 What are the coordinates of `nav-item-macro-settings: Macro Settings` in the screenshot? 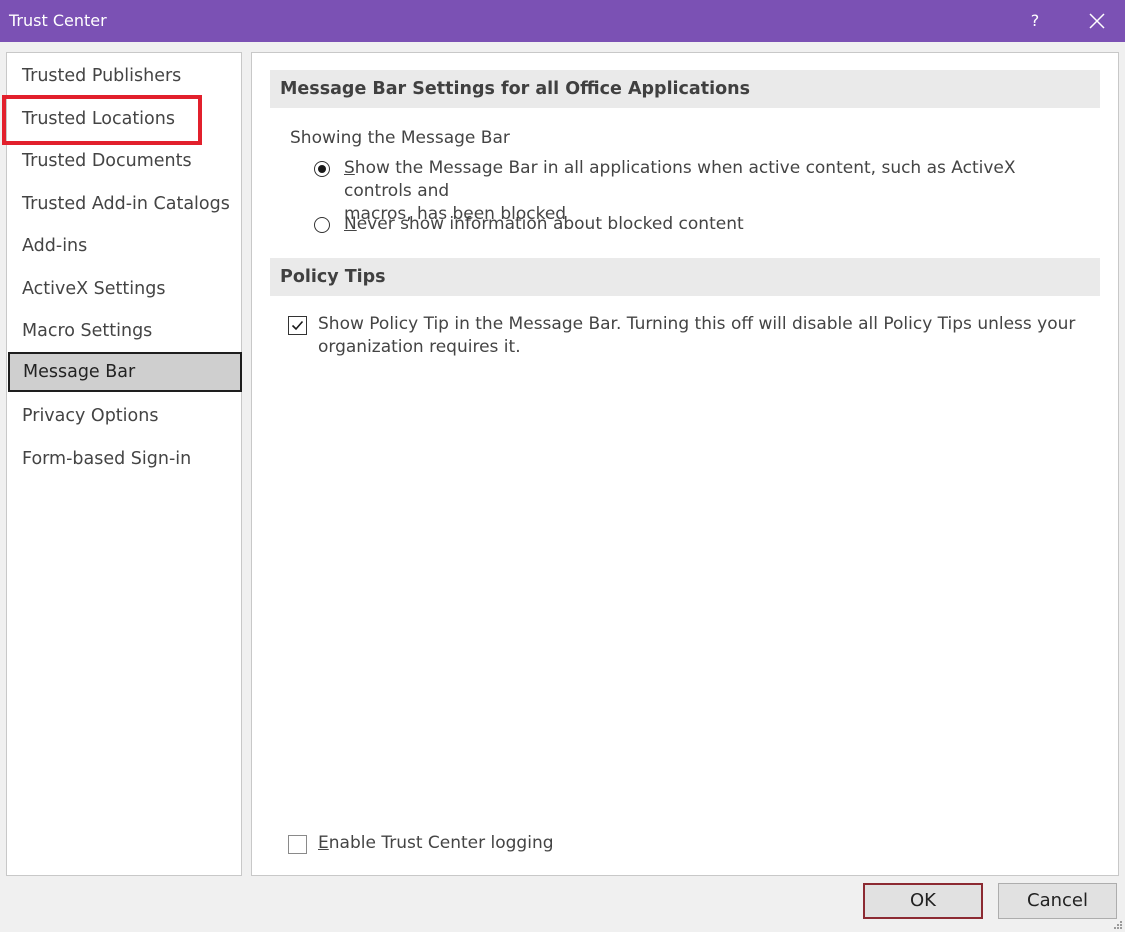 It's located at (124, 331).